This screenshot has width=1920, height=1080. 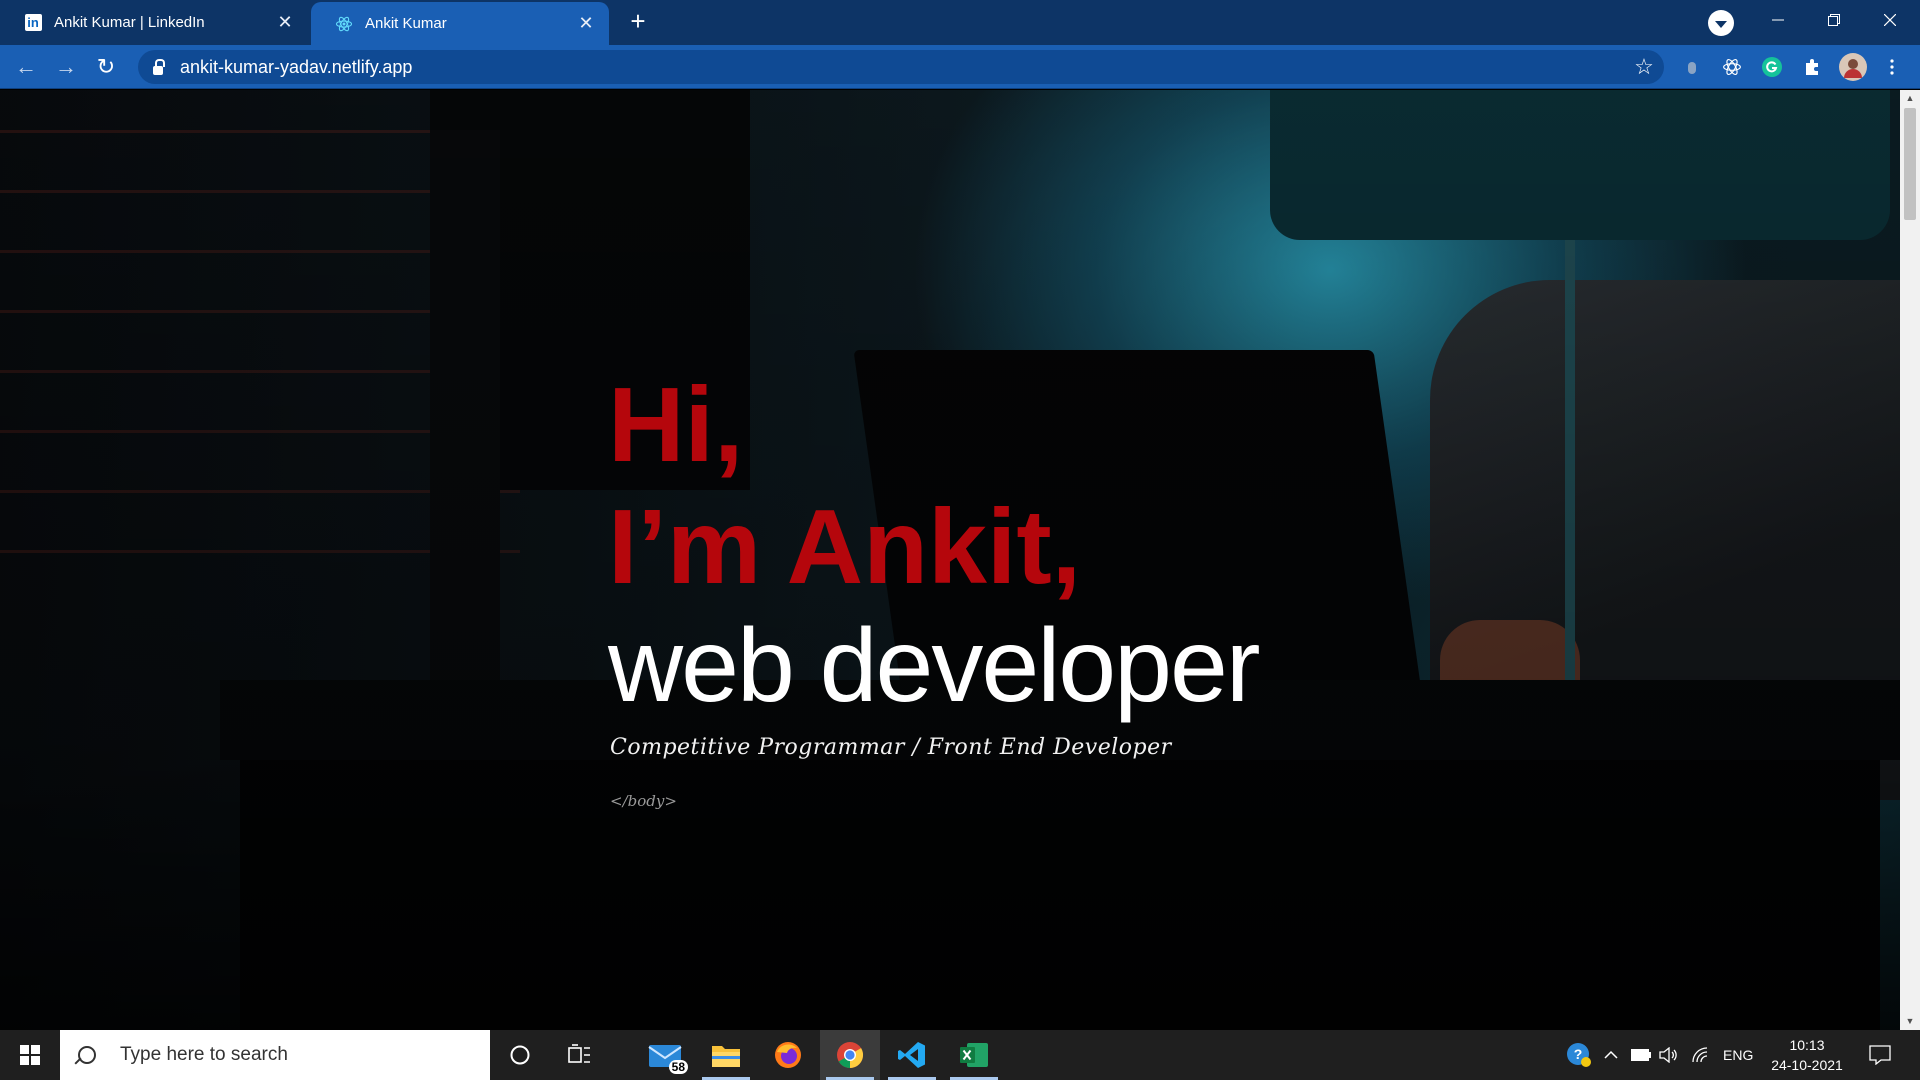 I want to click on extension-icon, so click(x=1692, y=67).